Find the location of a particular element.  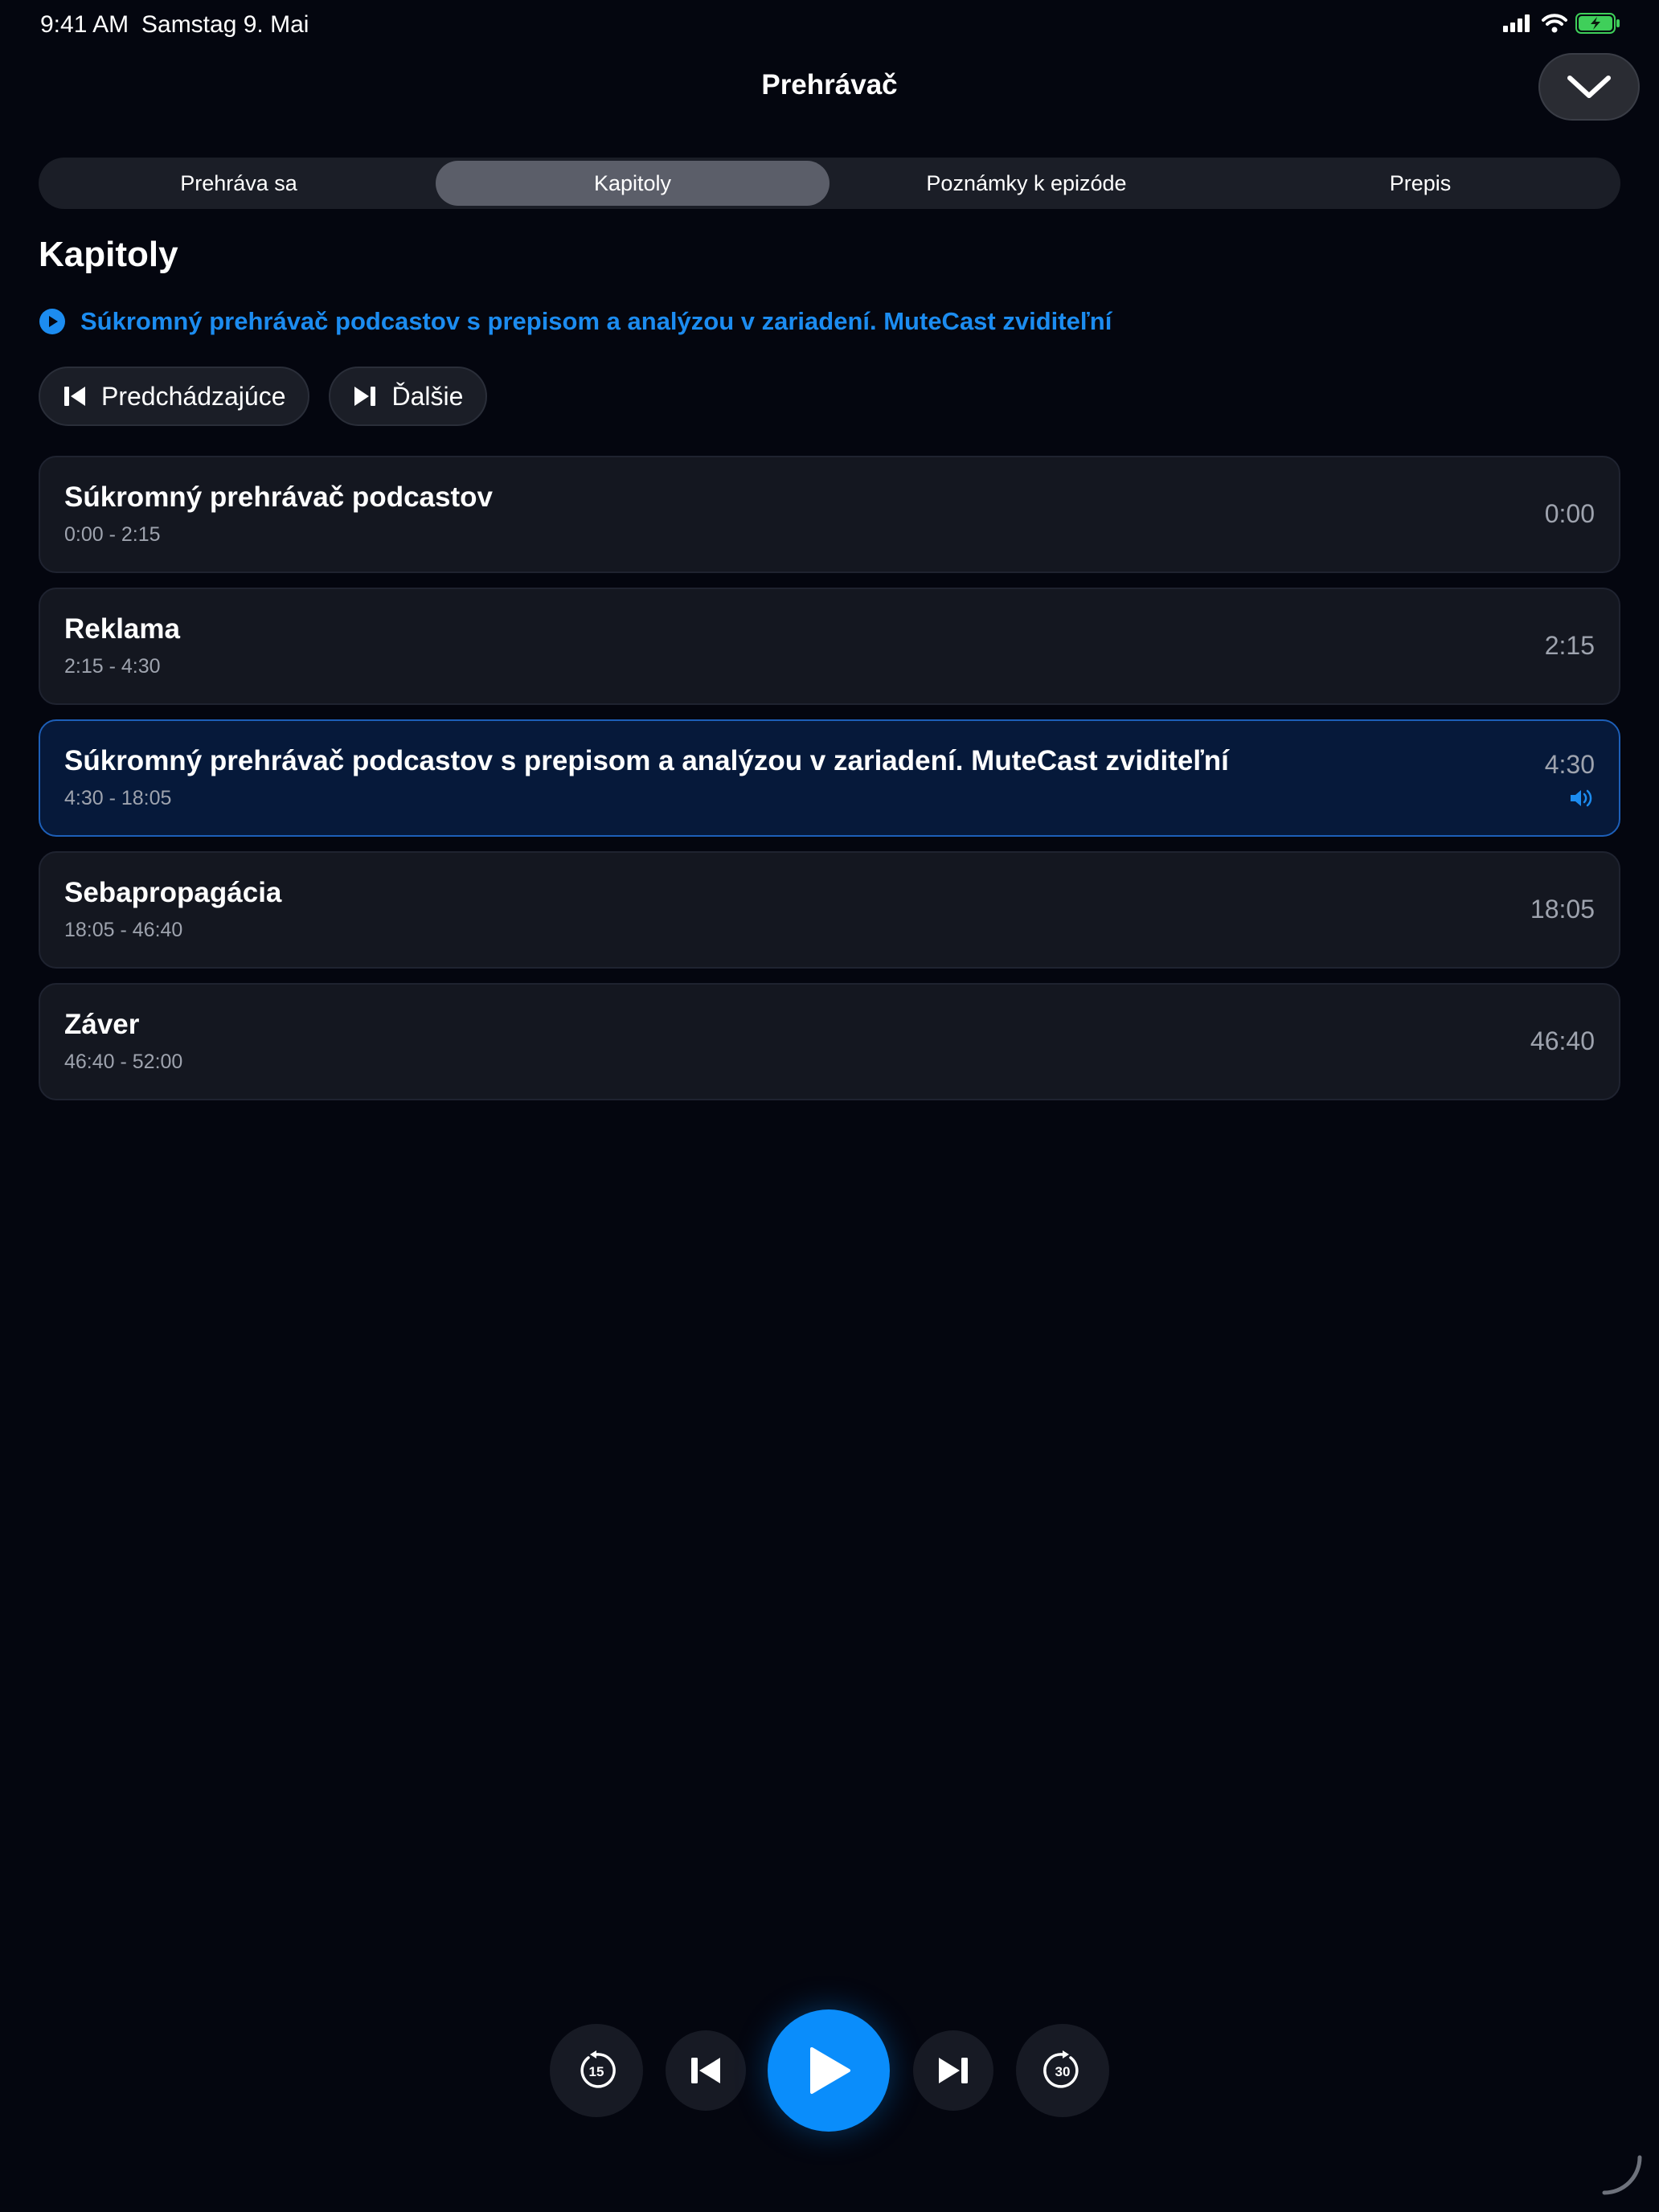

section-title: Kapitoly is located at coordinates (108, 254).